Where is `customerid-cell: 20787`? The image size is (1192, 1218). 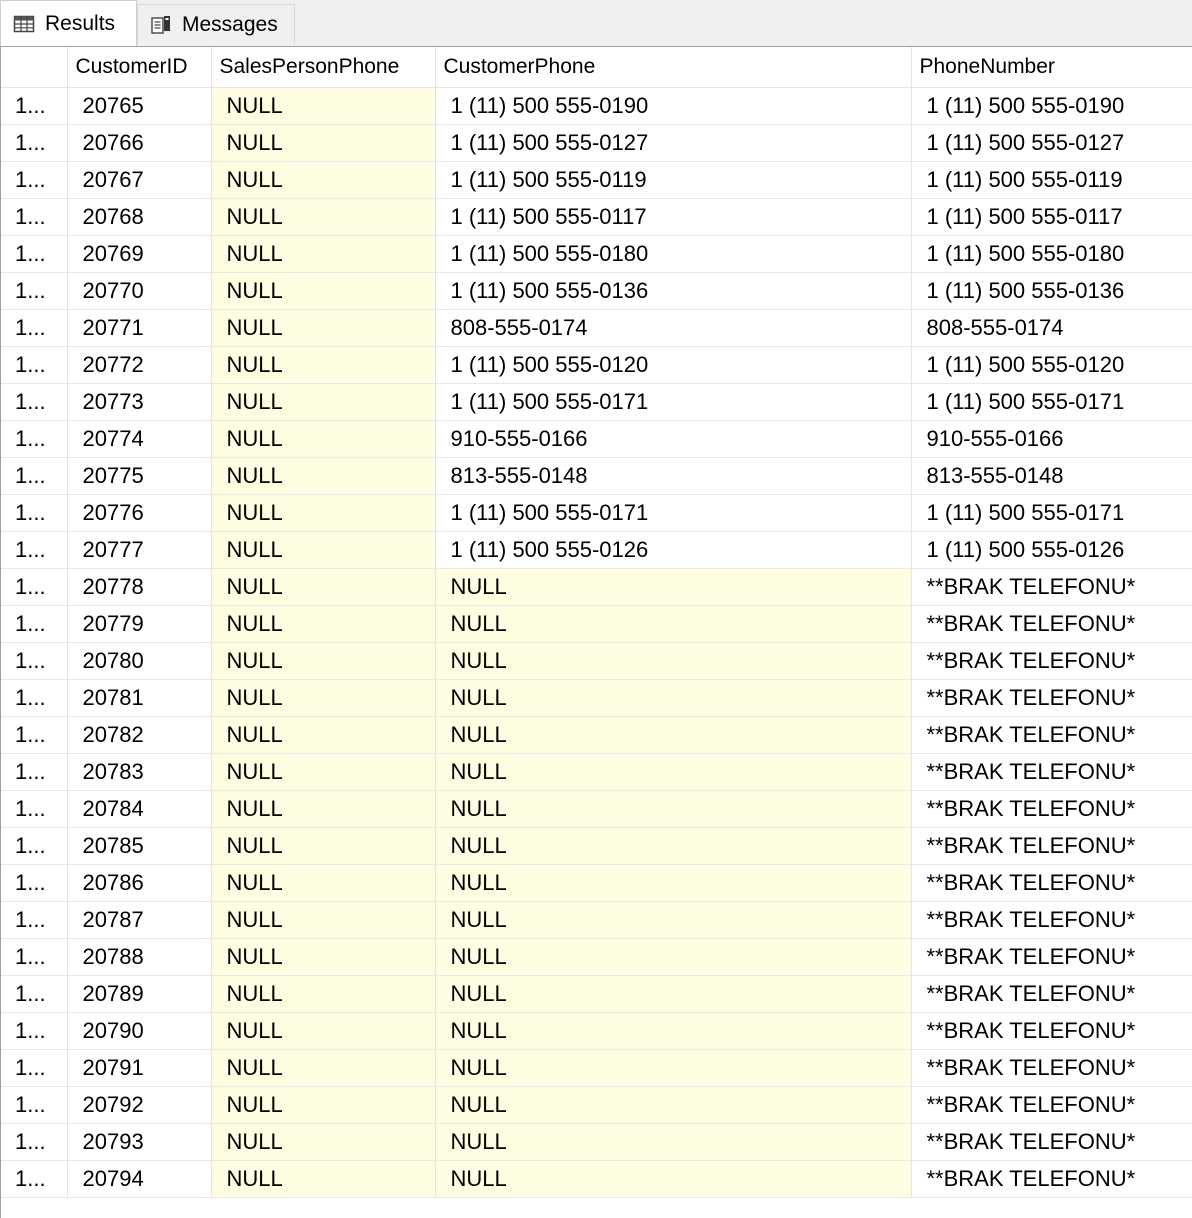
customerid-cell: 20787 is located at coordinates (139, 920).